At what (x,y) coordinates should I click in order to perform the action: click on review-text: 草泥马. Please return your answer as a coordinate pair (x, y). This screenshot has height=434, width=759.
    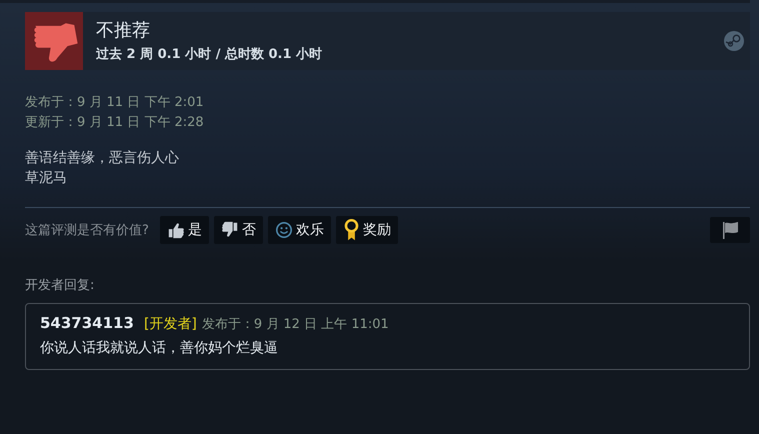
    Looking at the image, I should click on (46, 178).